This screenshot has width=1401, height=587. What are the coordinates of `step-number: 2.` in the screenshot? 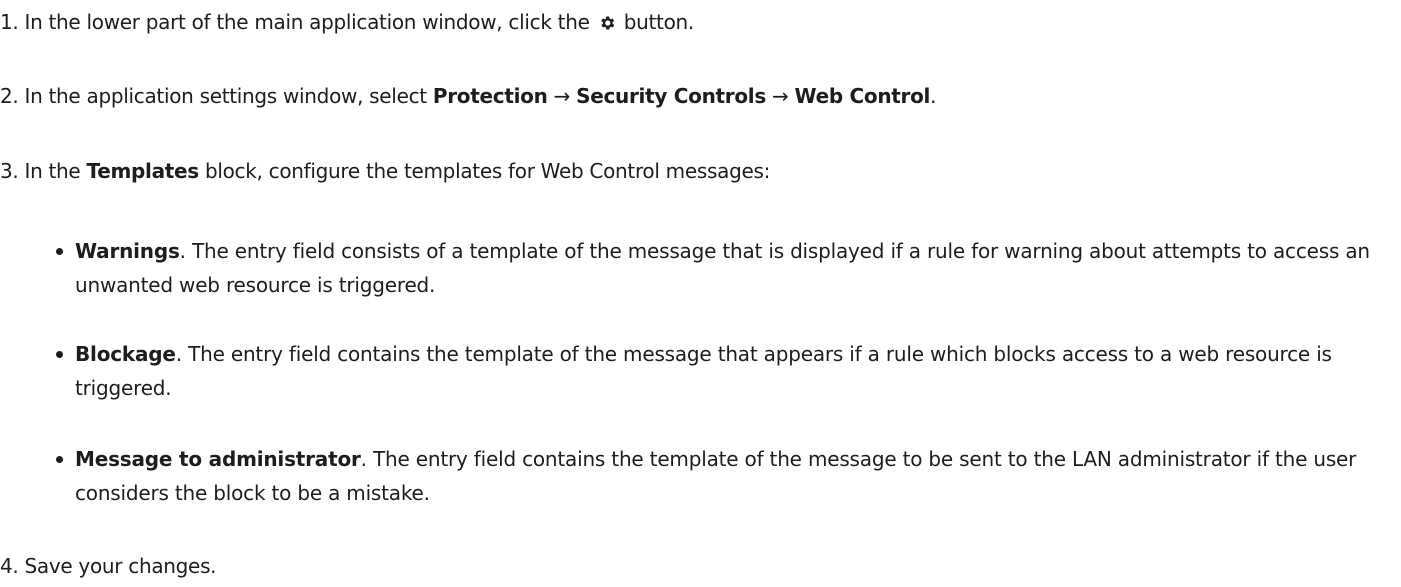 It's located at (9, 96).